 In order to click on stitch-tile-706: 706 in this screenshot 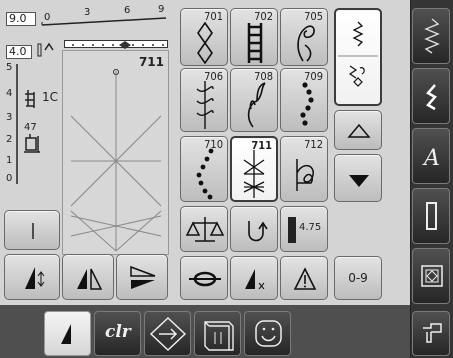, I will do `click(204, 100)`.